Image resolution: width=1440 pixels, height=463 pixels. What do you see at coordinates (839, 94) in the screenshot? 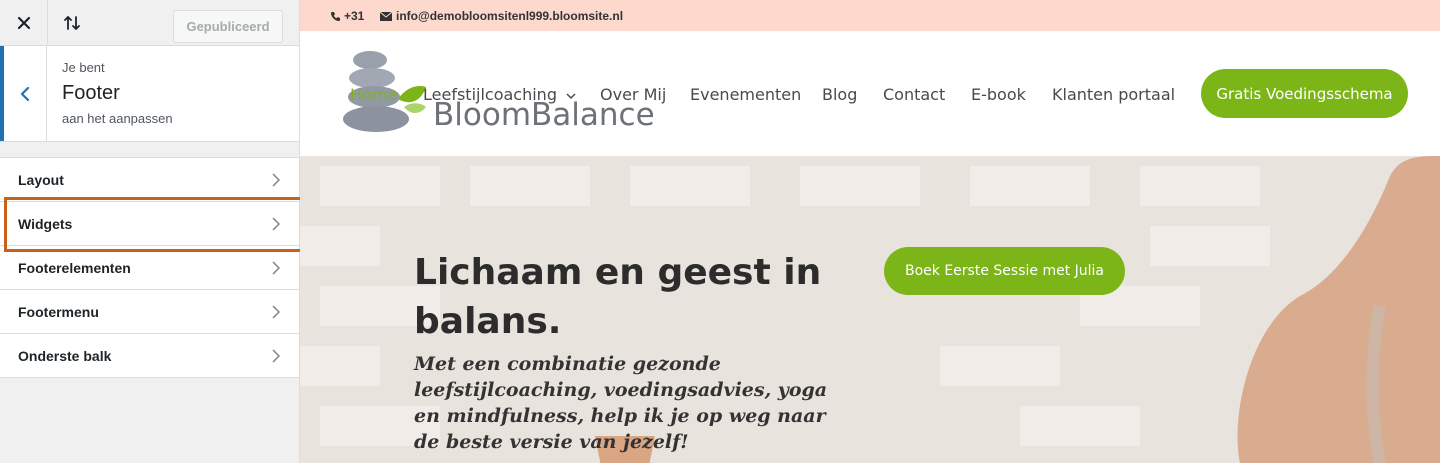
I see `nav-item-blog: Blog` at bounding box center [839, 94].